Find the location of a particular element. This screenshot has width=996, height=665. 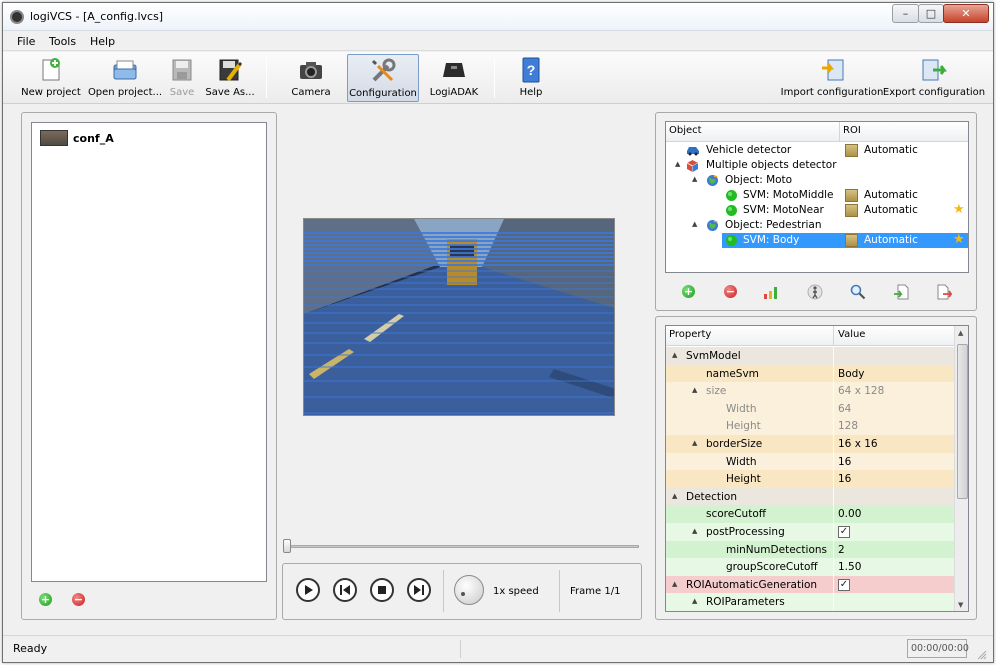

pedestrian-button is located at coordinates (815, 292).